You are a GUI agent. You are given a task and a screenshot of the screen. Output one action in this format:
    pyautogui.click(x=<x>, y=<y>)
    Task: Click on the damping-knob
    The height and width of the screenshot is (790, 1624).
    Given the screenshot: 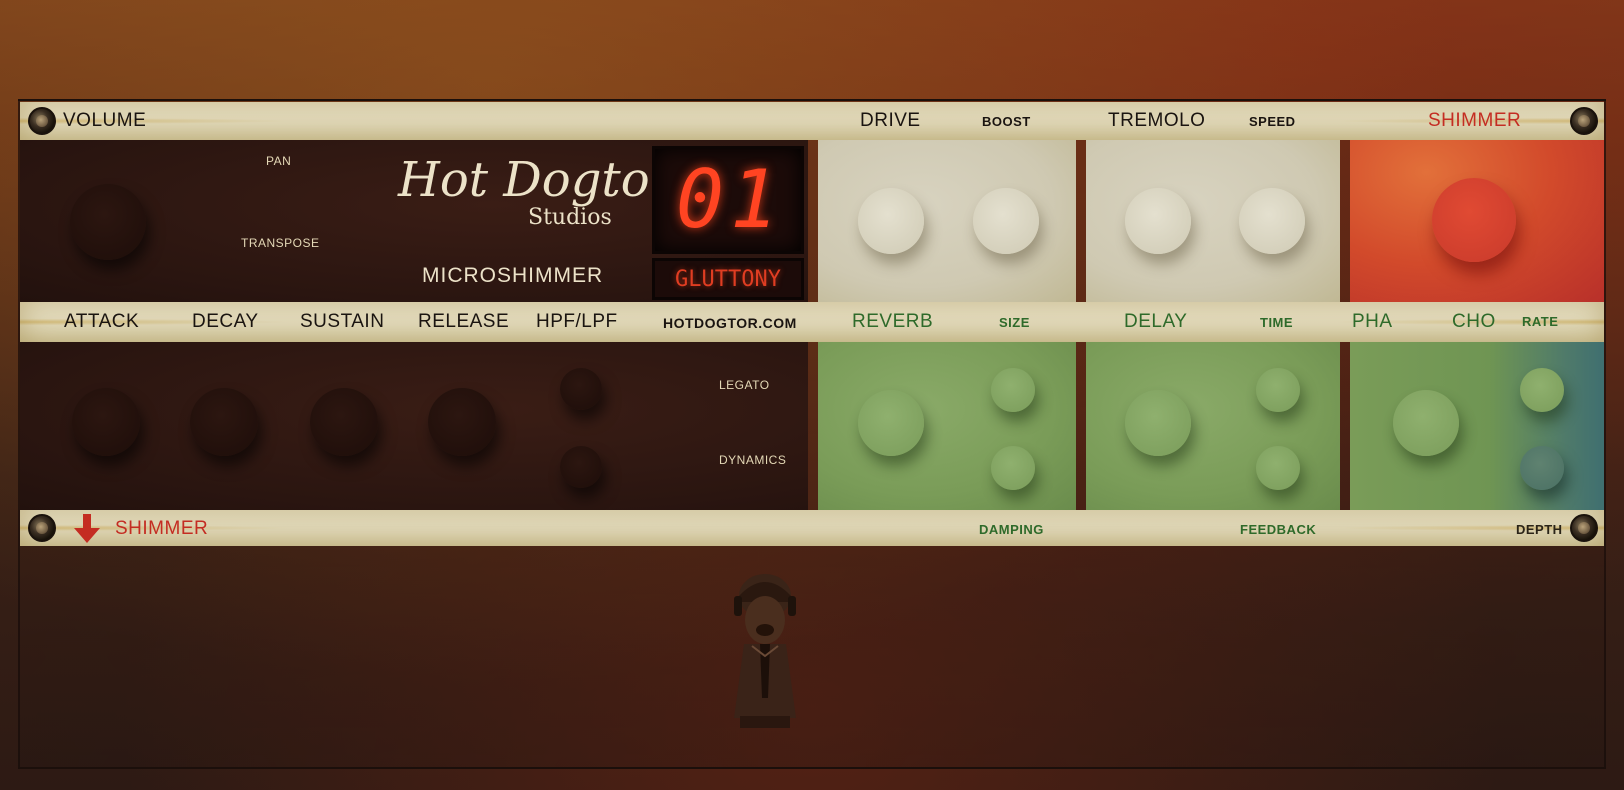 What is the action you would take?
    pyautogui.click(x=1013, y=468)
    